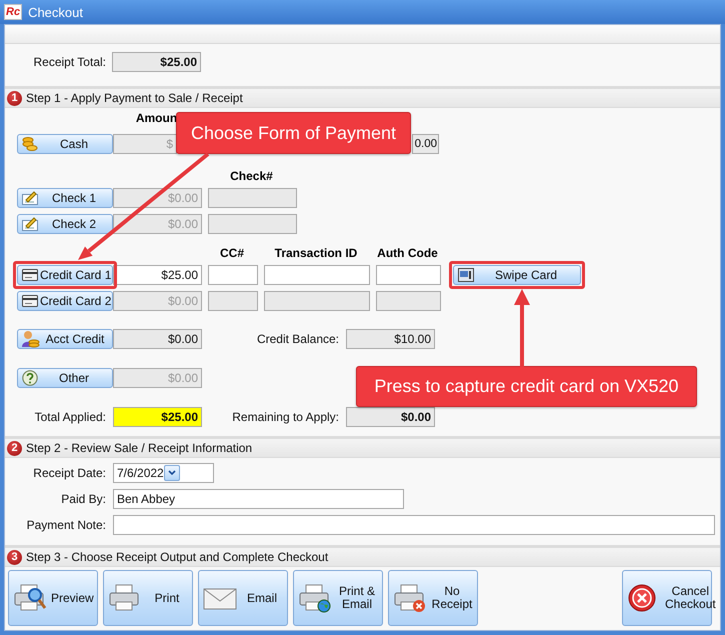  What do you see at coordinates (338, 598) in the screenshot?
I see `output-button: Print & Email` at bounding box center [338, 598].